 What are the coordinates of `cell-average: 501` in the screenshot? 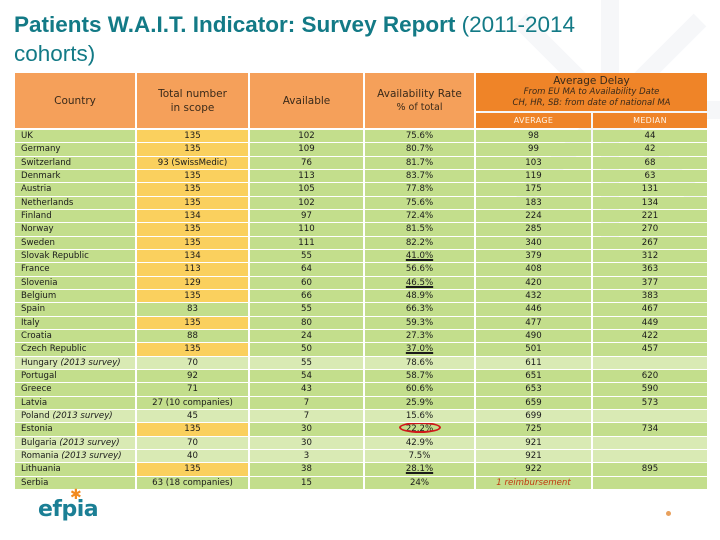 It's located at (533, 349).